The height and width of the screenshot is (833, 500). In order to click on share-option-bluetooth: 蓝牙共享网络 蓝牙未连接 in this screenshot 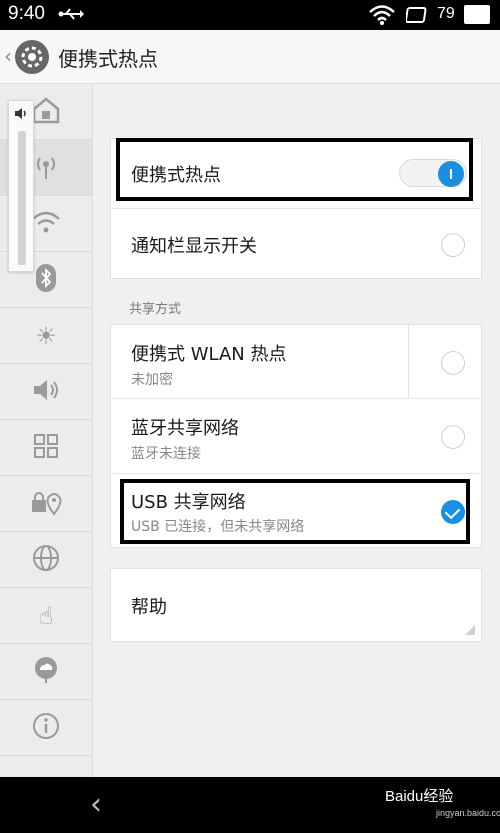, I will do `click(296, 436)`.